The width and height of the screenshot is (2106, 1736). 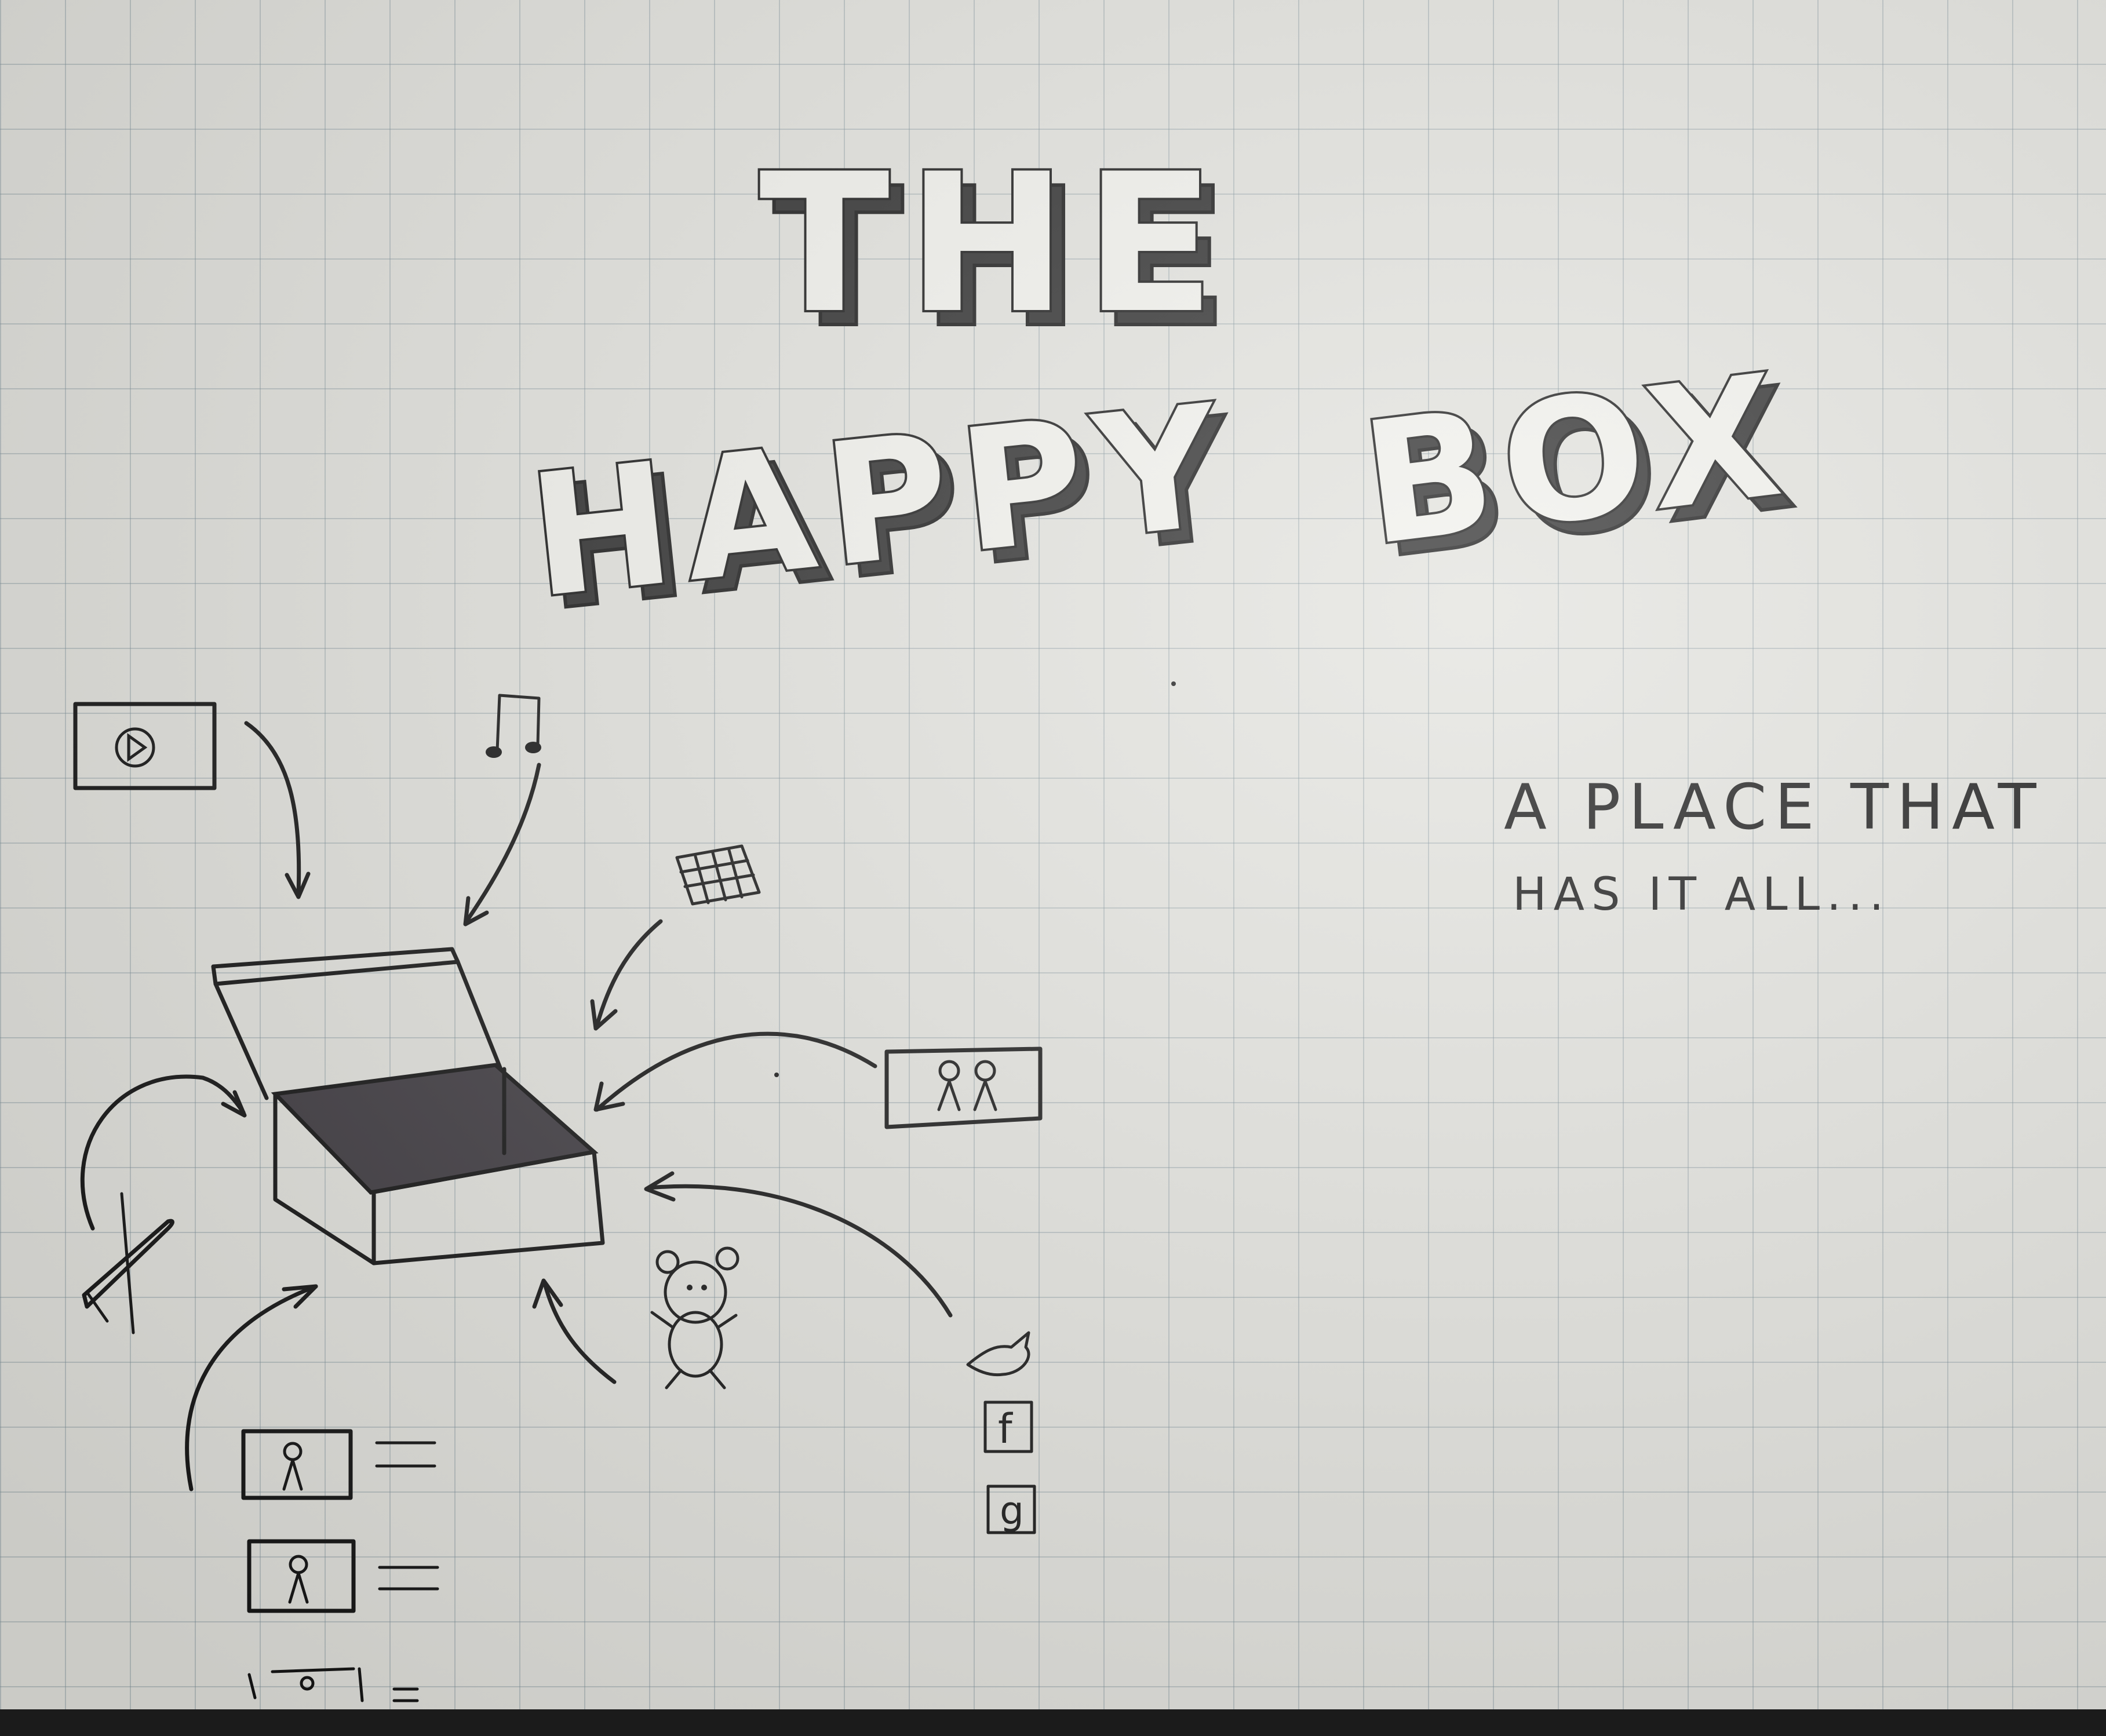 I want to click on title-happy: HAPPY HAPPY, so click(x=887, y=508).